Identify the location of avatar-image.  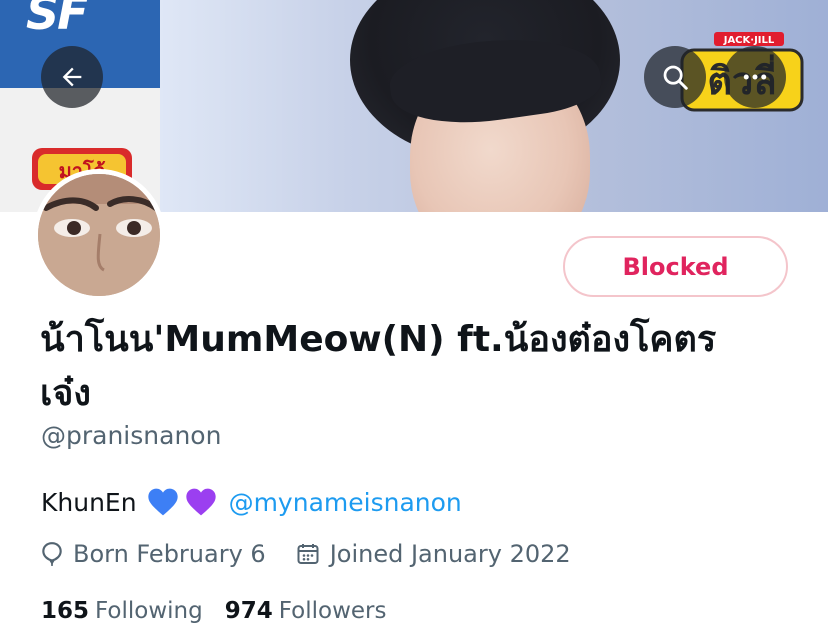
(99, 235).